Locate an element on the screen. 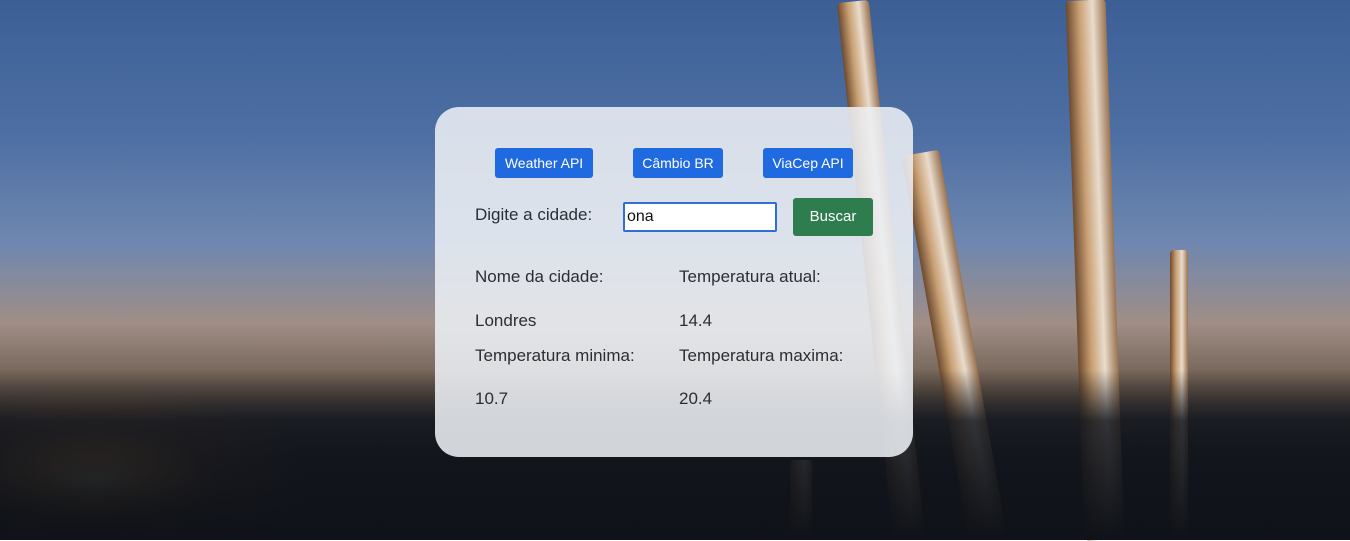  viacep-api-button: ViaCep API is located at coordinates (808, 163).